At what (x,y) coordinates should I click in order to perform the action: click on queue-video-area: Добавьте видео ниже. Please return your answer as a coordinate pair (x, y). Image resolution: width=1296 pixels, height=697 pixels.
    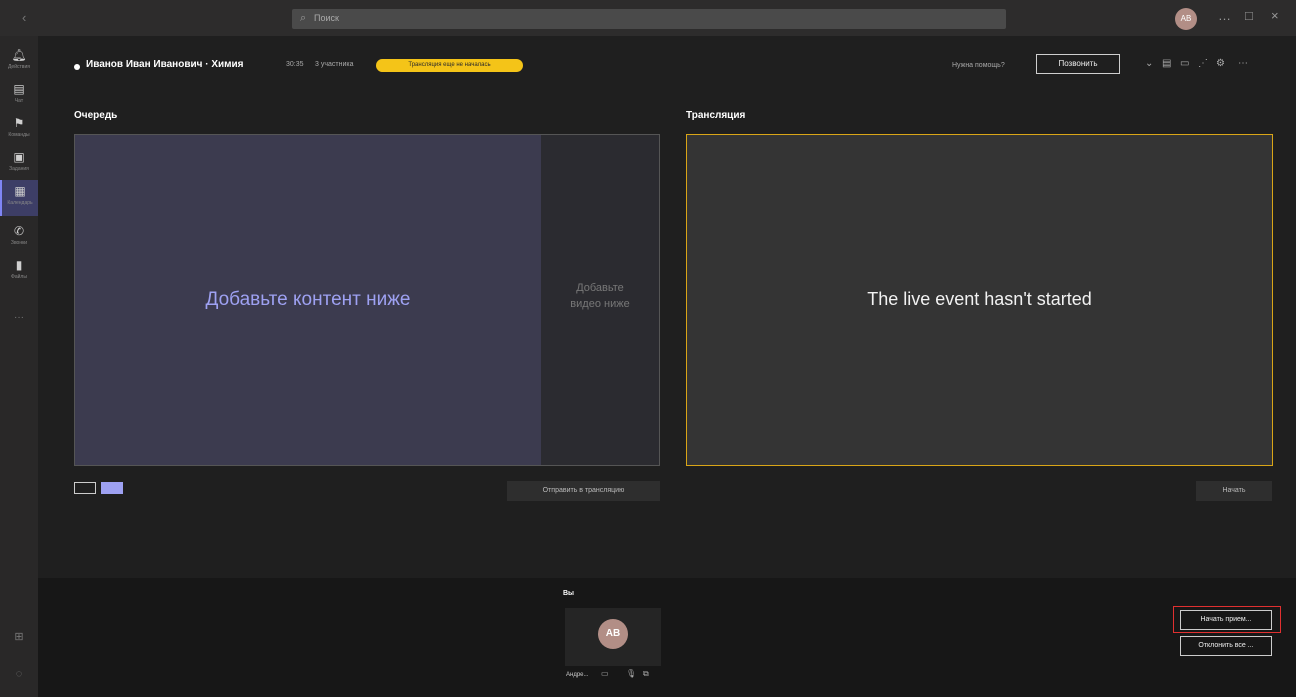
    Looking at the image, I should click on (600, 300).